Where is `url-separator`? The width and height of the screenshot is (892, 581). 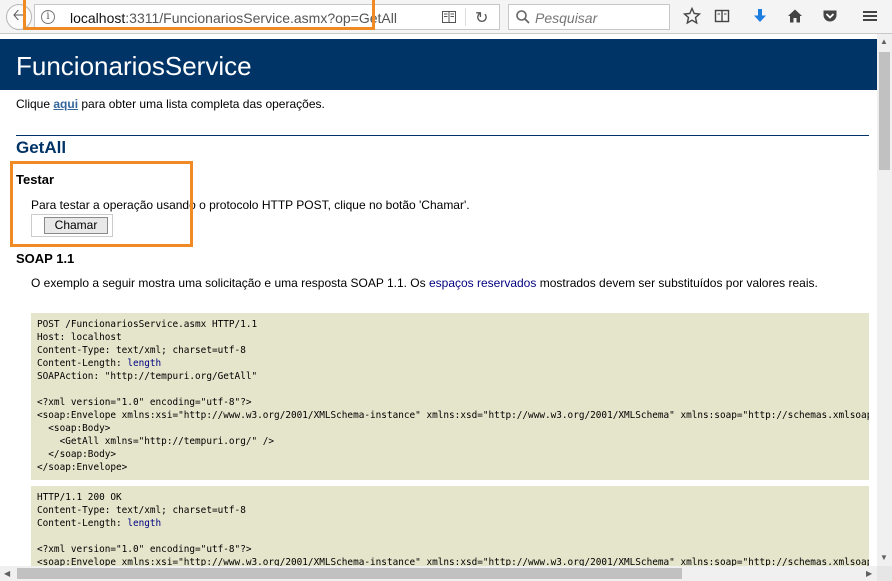 url-separator is located at coordinates (465, 17).